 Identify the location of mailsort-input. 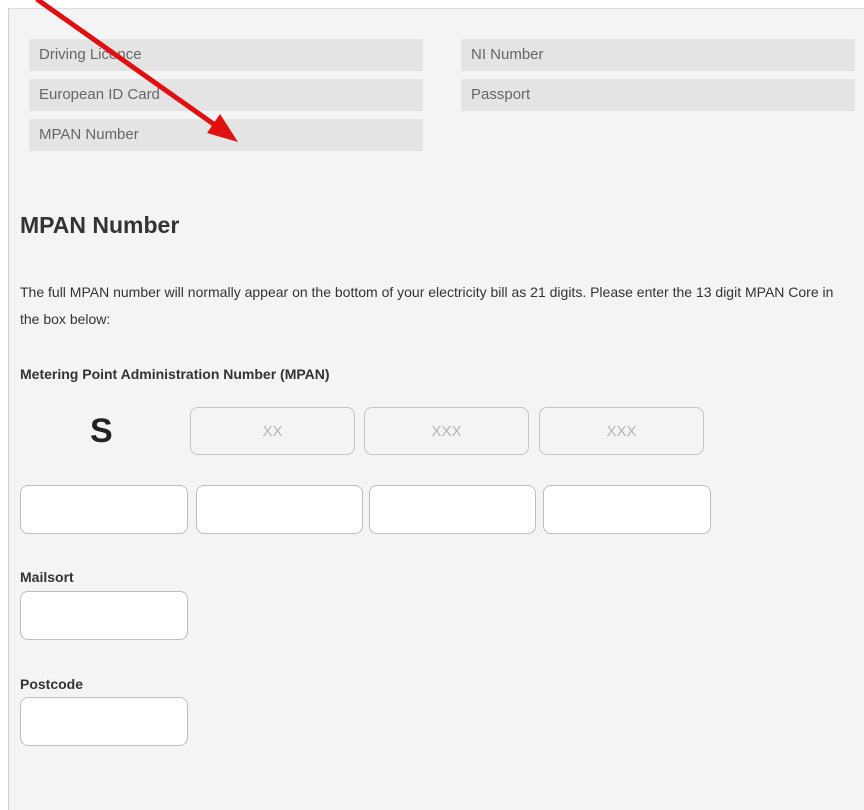
(104, 615).